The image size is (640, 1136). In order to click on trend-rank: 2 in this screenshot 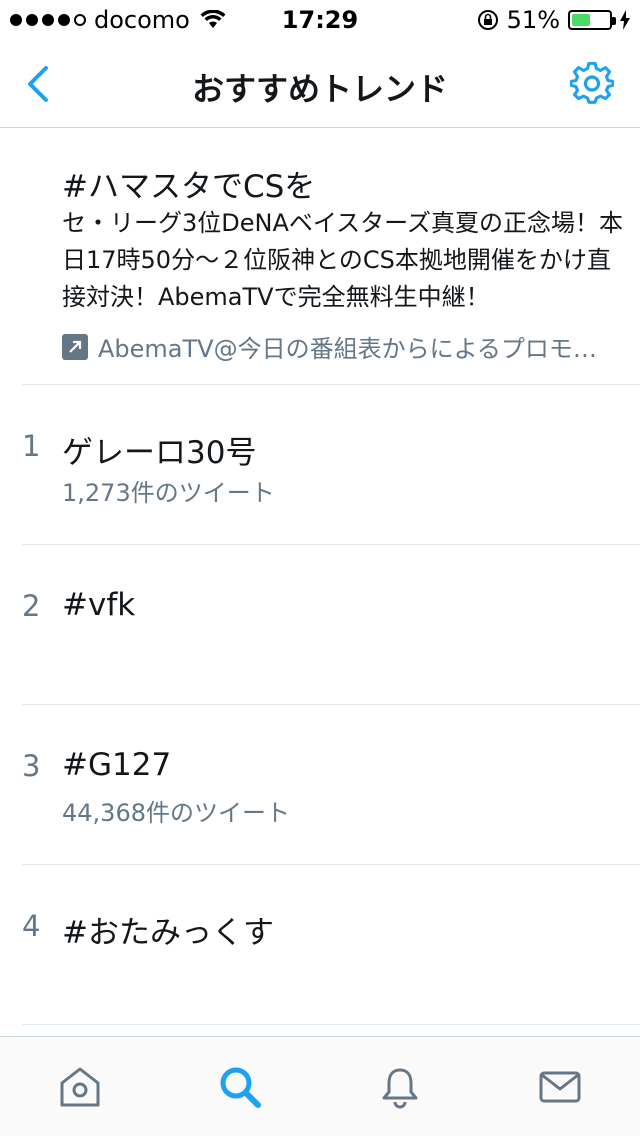, I will do `click(31, 606)`.